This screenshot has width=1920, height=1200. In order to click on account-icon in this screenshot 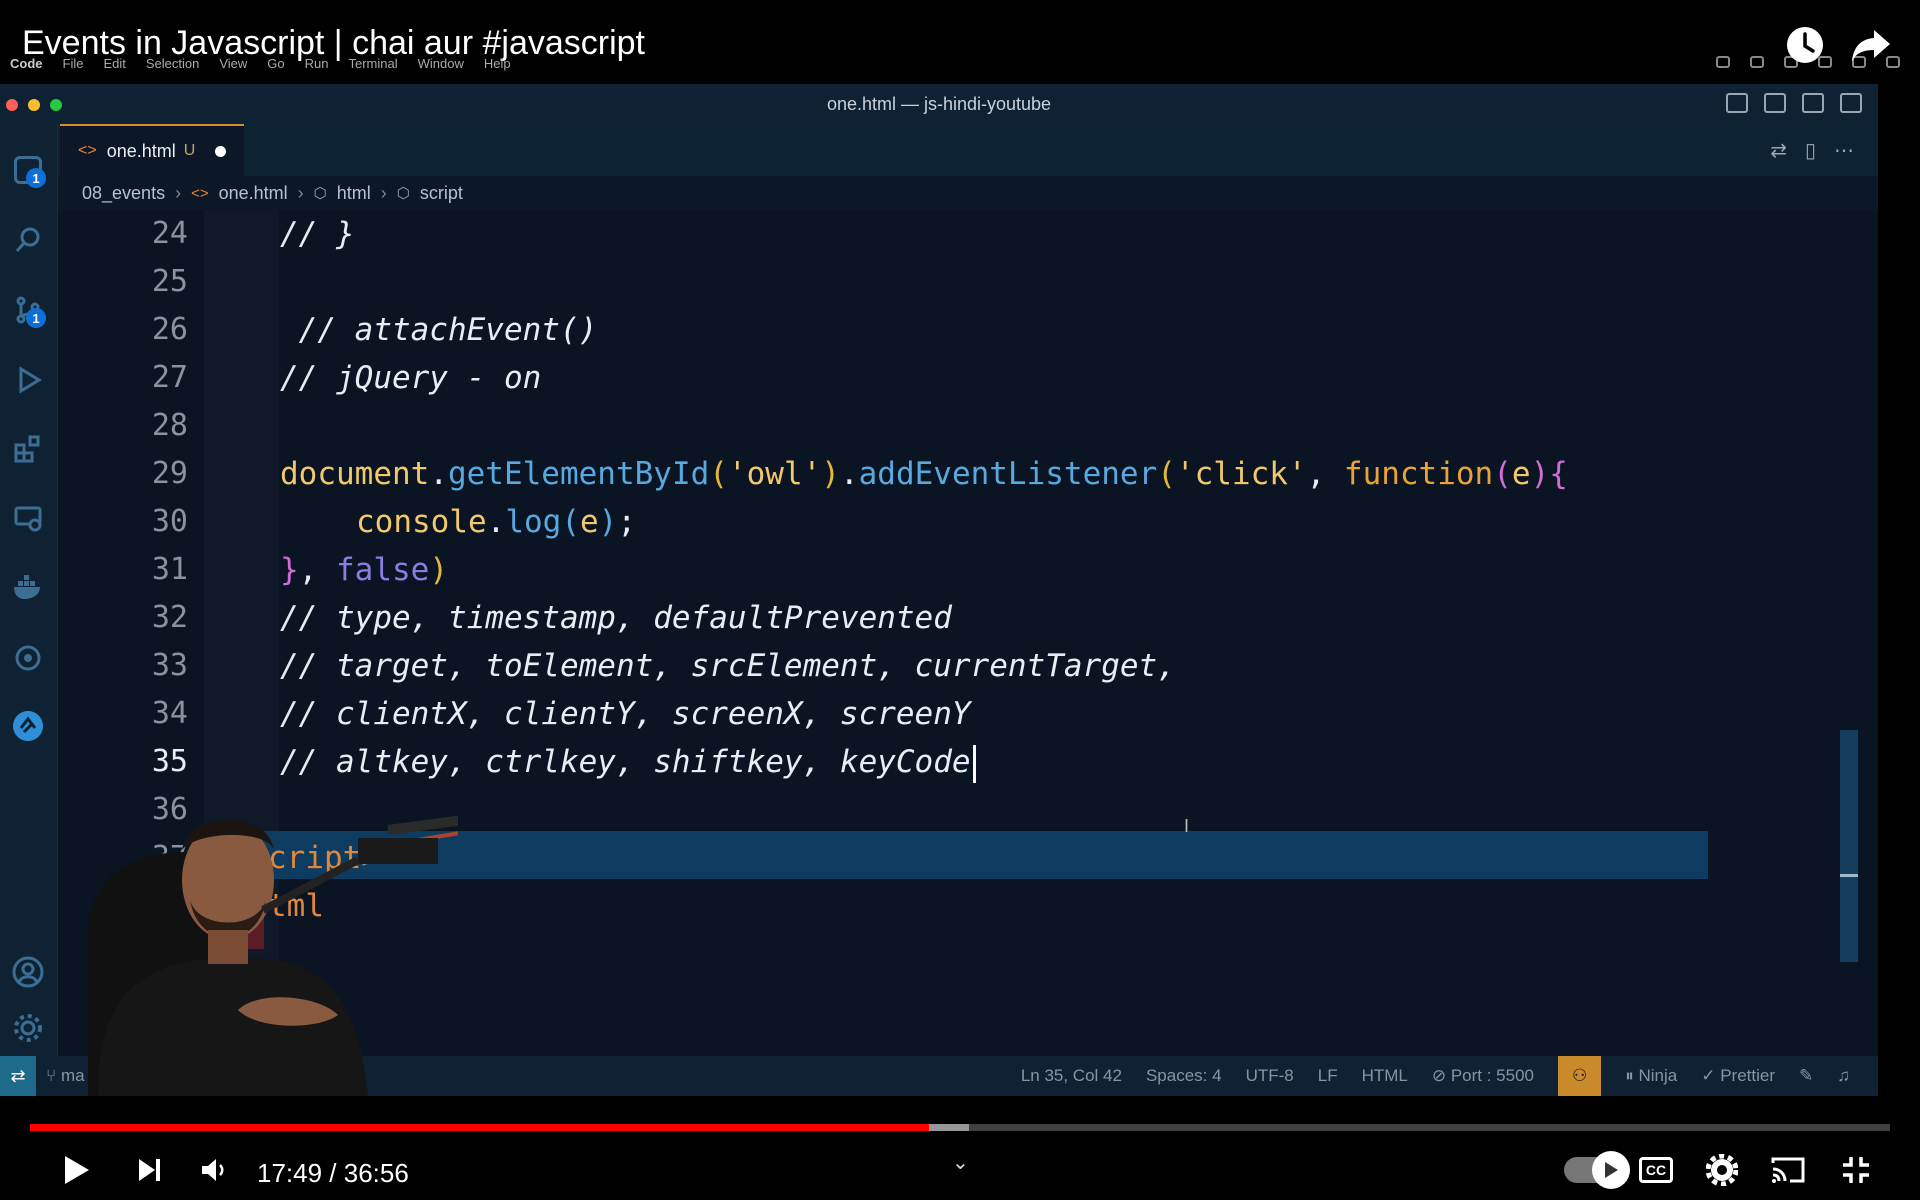, I will do `click(28, 972)`.